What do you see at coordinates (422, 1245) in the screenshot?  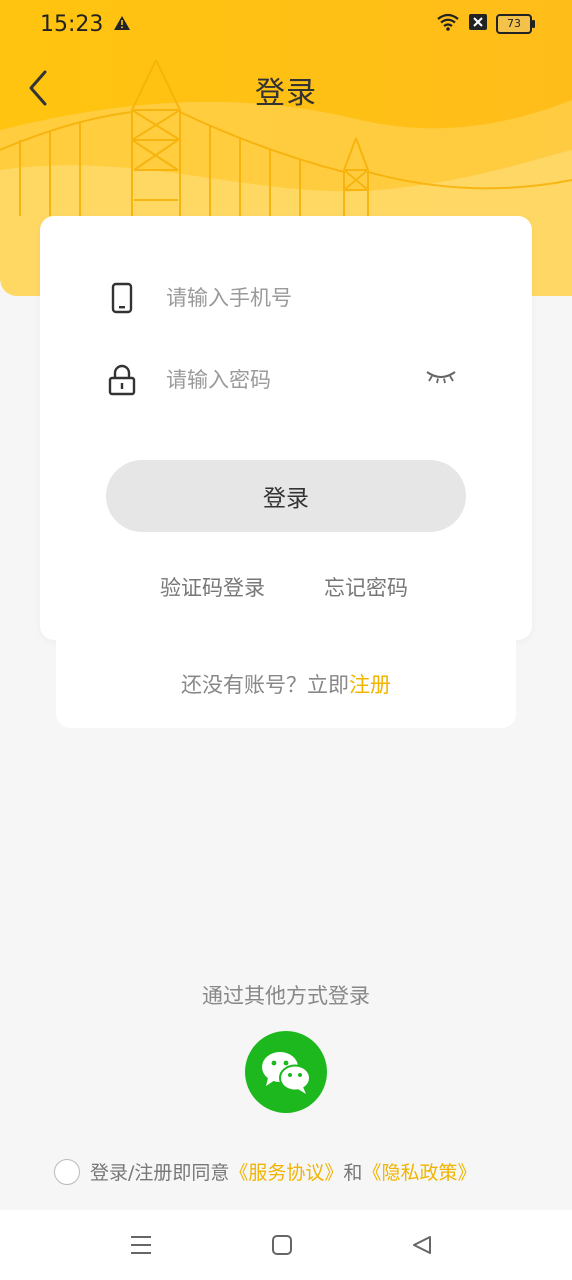 I see `back-triangle-icon` at bounding box center [422, 1245].